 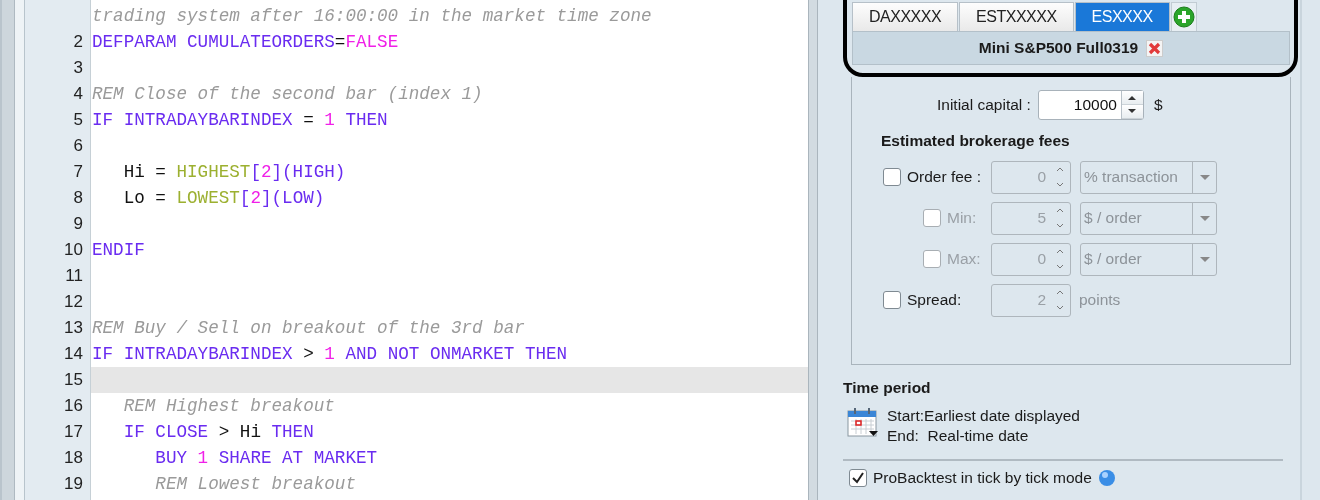 What do you see at coordinates (78, 120) in the screenshot?
I see `line-number: 5` at bounding box center [78, 120].